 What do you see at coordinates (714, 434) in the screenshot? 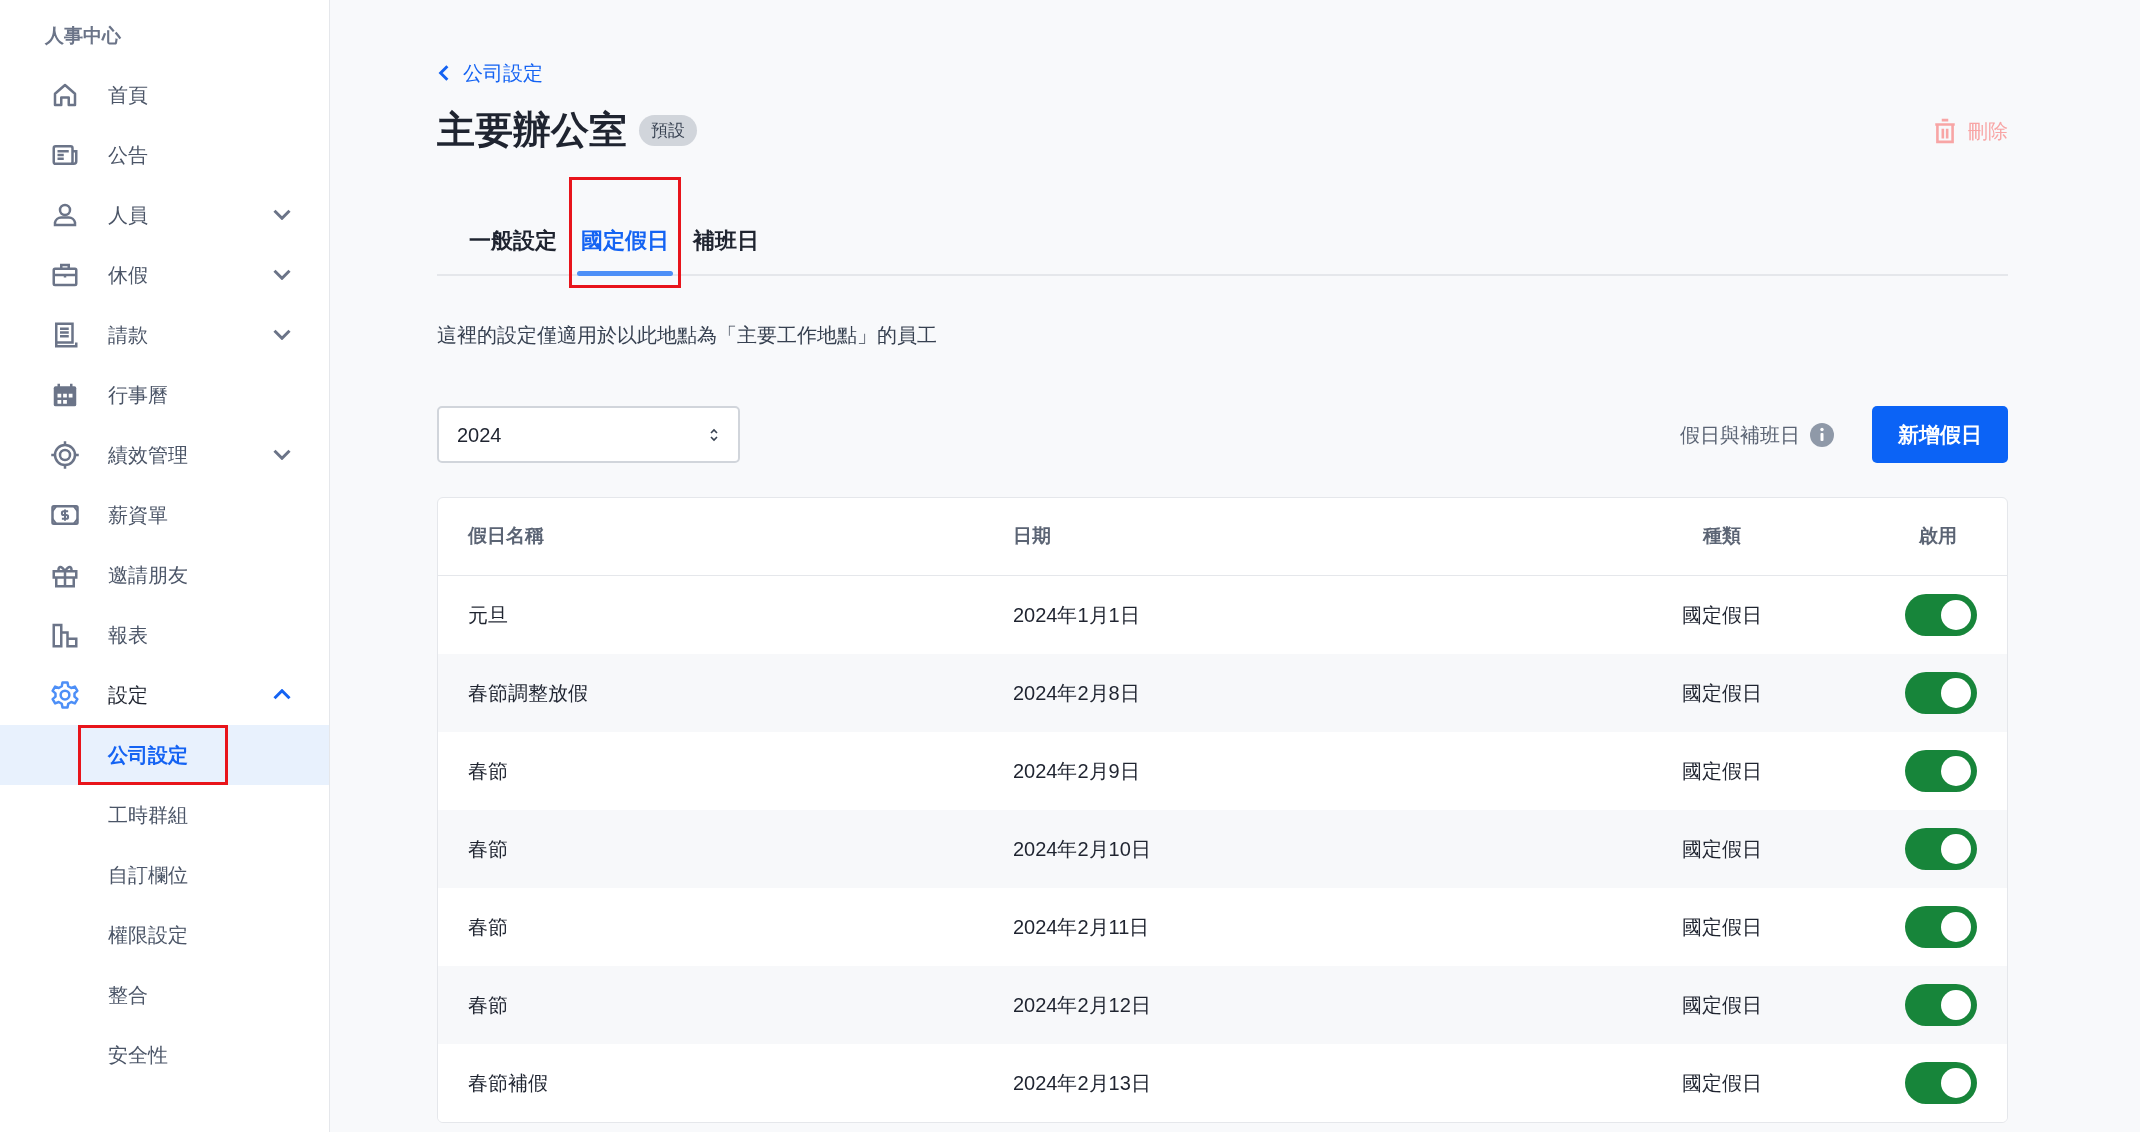
I see `sort-caret-icon` at bounding box center [714, 434].